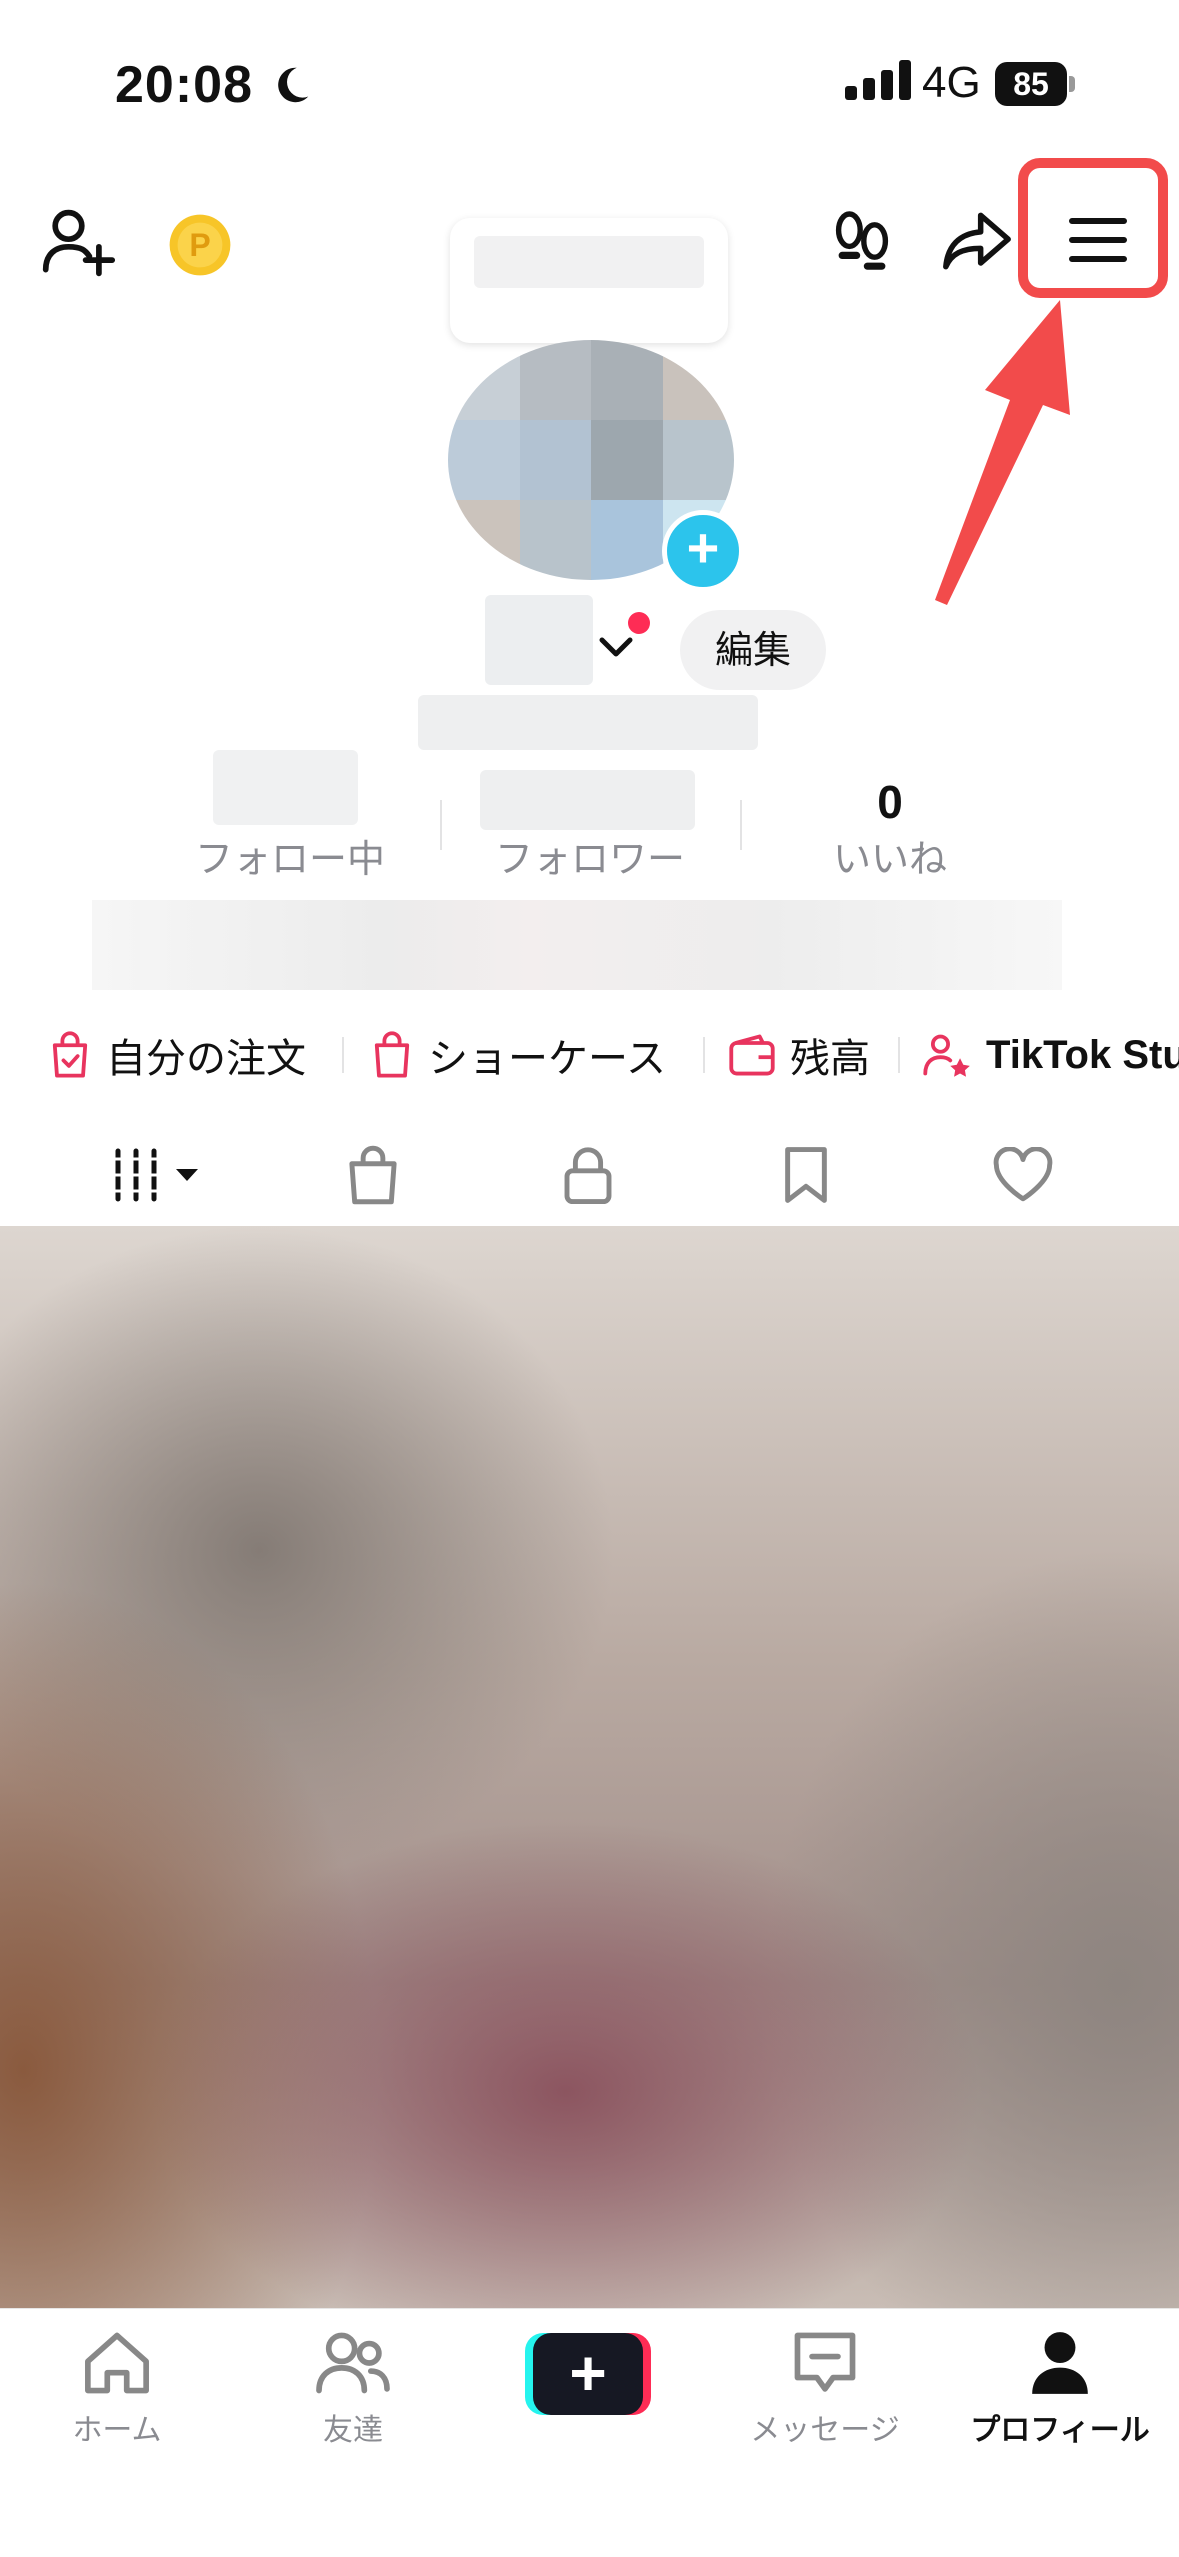 This screenshot has width=1179, height=2557. I want to click on wallet-icon, so click(752, 1055).